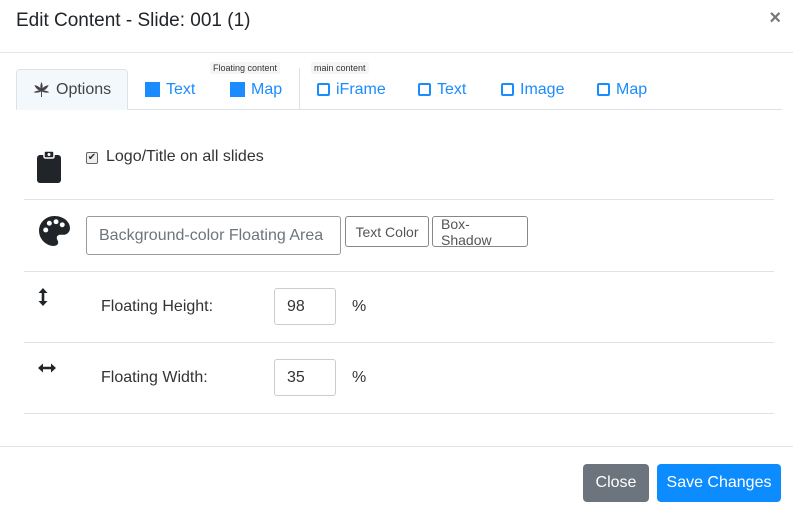 The height and width of the screenshot is (513, 793). What do you see at coordinates (399, 167) in the screenshot?
I see `logo-row: ✔ Logo/Title on all slides` at bounding box center [399, 167].